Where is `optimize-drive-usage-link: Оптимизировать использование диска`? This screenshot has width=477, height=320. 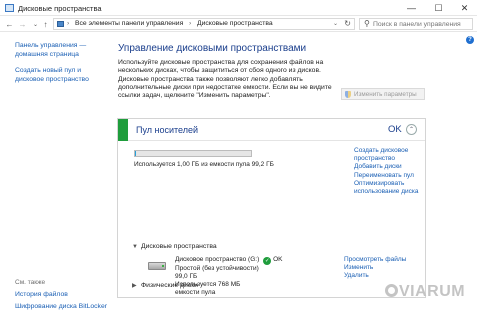 optimize-drive-usage-link: Оптимизировать использование диска is located at coordinates (390, 188).